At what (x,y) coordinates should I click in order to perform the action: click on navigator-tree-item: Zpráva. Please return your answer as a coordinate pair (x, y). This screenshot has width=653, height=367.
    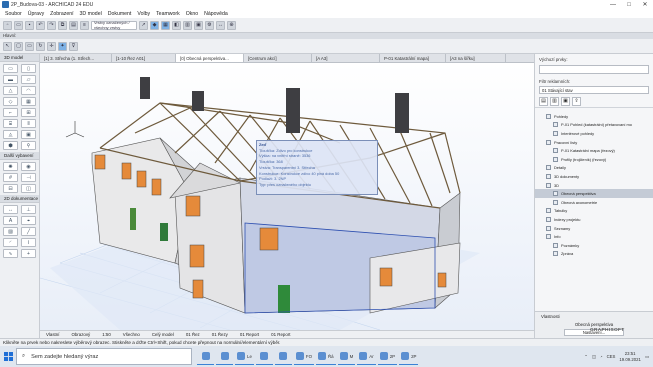
    Looking at the image, I should click on (594, 254).